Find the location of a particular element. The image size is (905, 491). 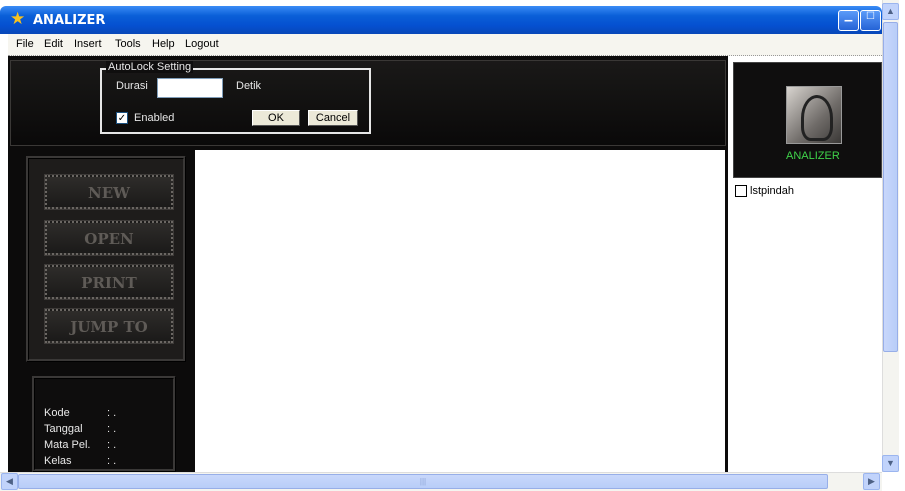

menu-help: Help is located at coordinates (163, 44).